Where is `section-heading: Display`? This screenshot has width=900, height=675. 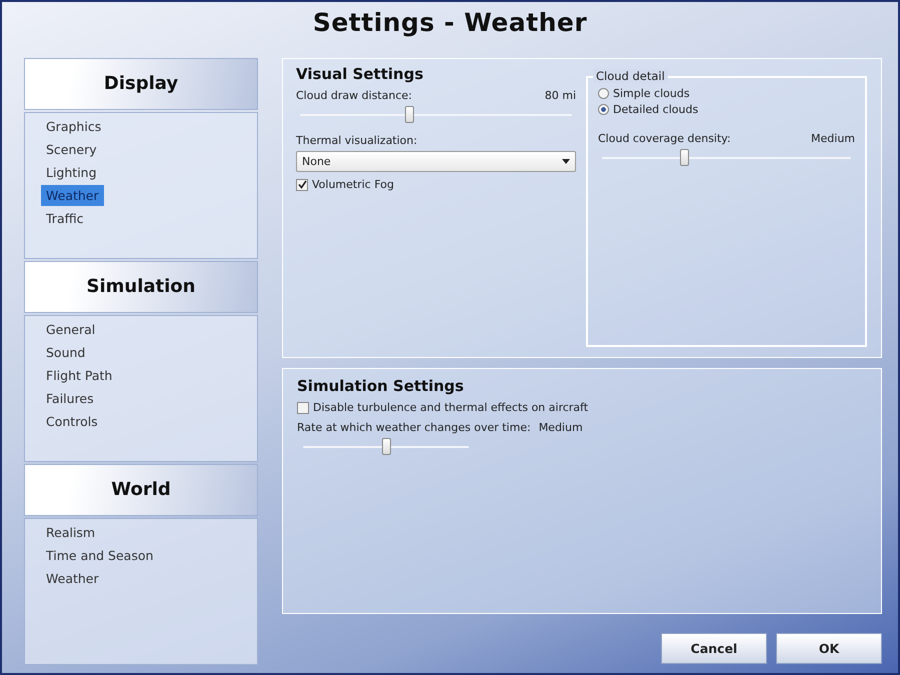 section-heading: Display is located at coordinates (141, 84).